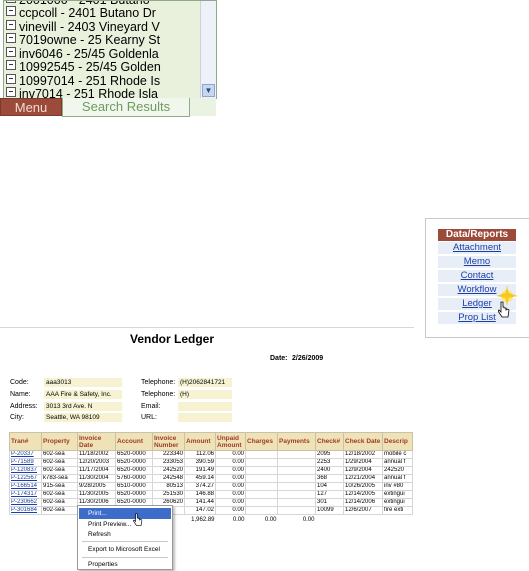 The width and height of the screenshot is (529, 571). What do you see at coordinates (200, 454) in the screenshot?
I see `table-cell: 112.06` at bounding box center [200, 454].